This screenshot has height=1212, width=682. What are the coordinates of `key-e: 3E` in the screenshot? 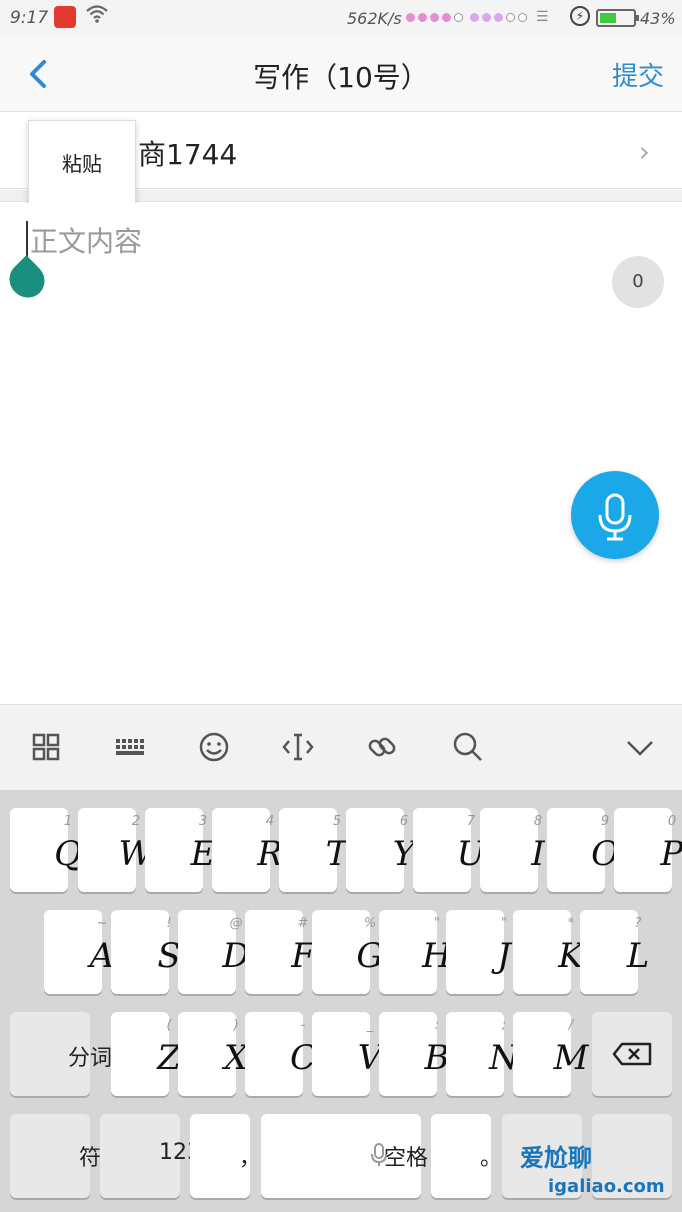 It's located at (180, 850).